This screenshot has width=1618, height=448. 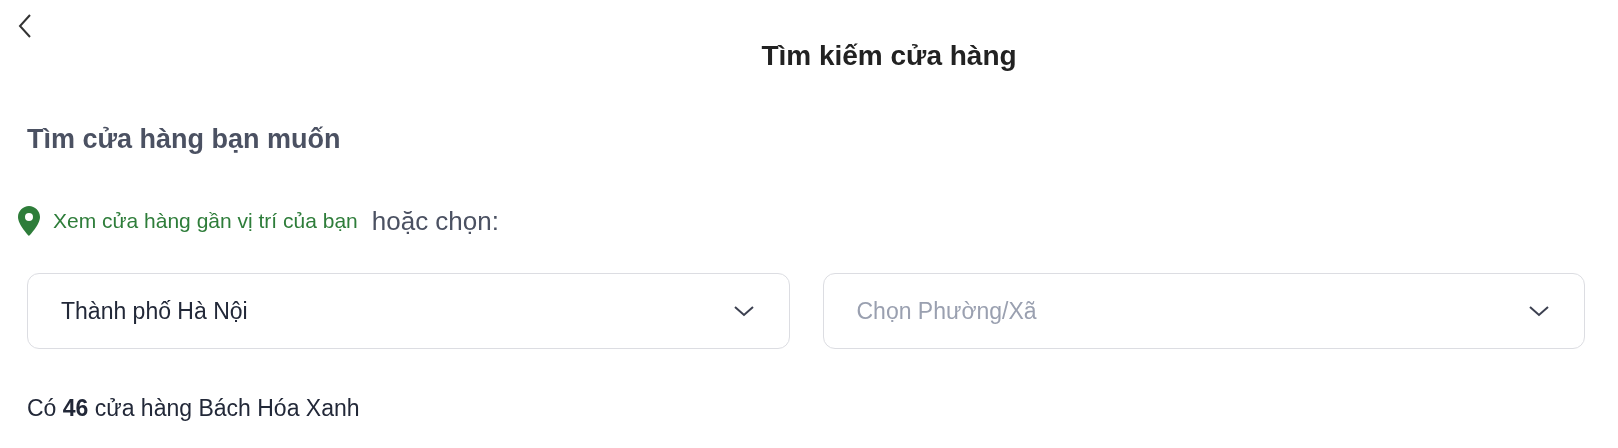 I want to click on page-title: Tìm kiếm cửa hàng, so click(x=889, y=56).